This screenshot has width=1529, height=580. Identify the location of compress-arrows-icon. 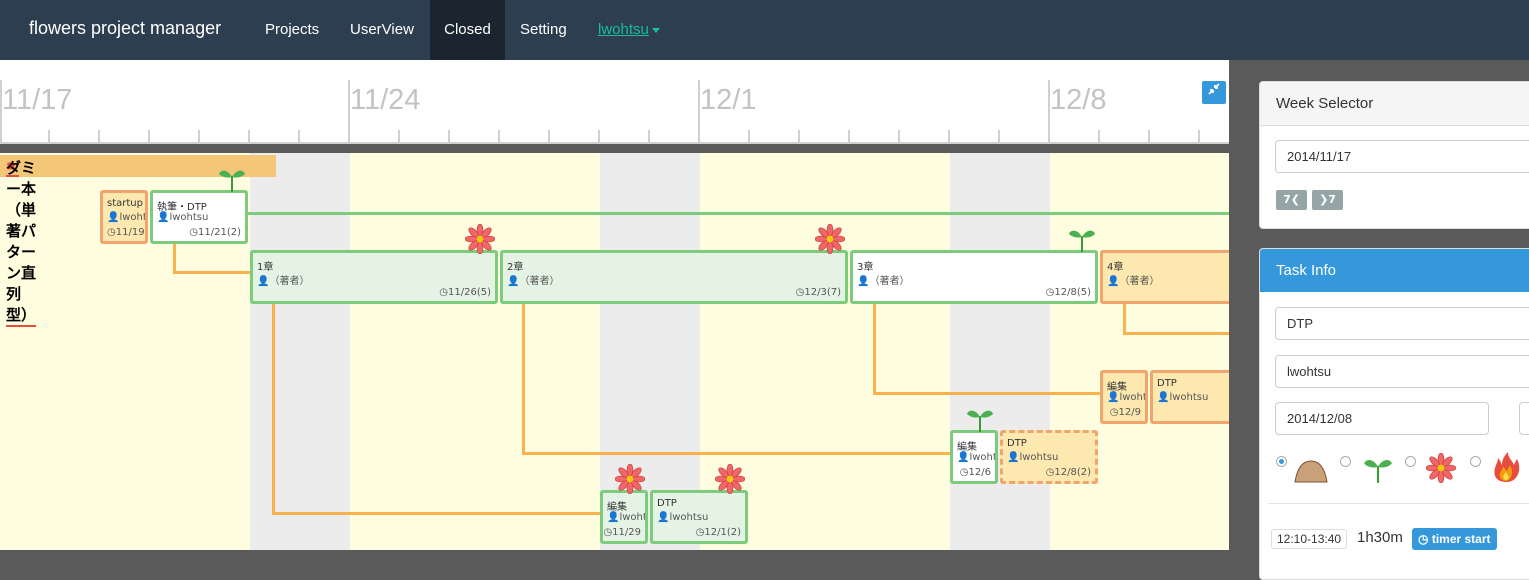
(1214, 92).